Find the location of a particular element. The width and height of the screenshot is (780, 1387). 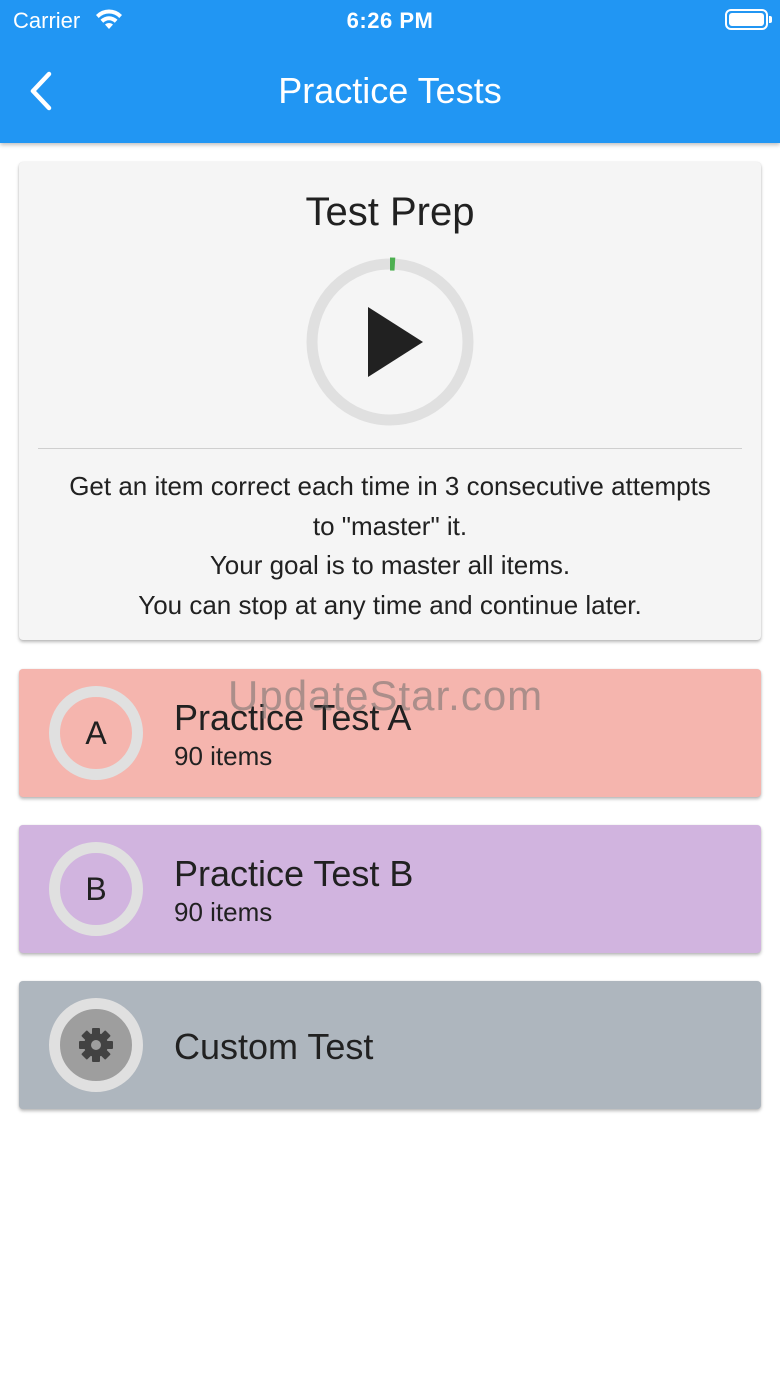

avatar-letter: A is located at coordinates (96, 732).